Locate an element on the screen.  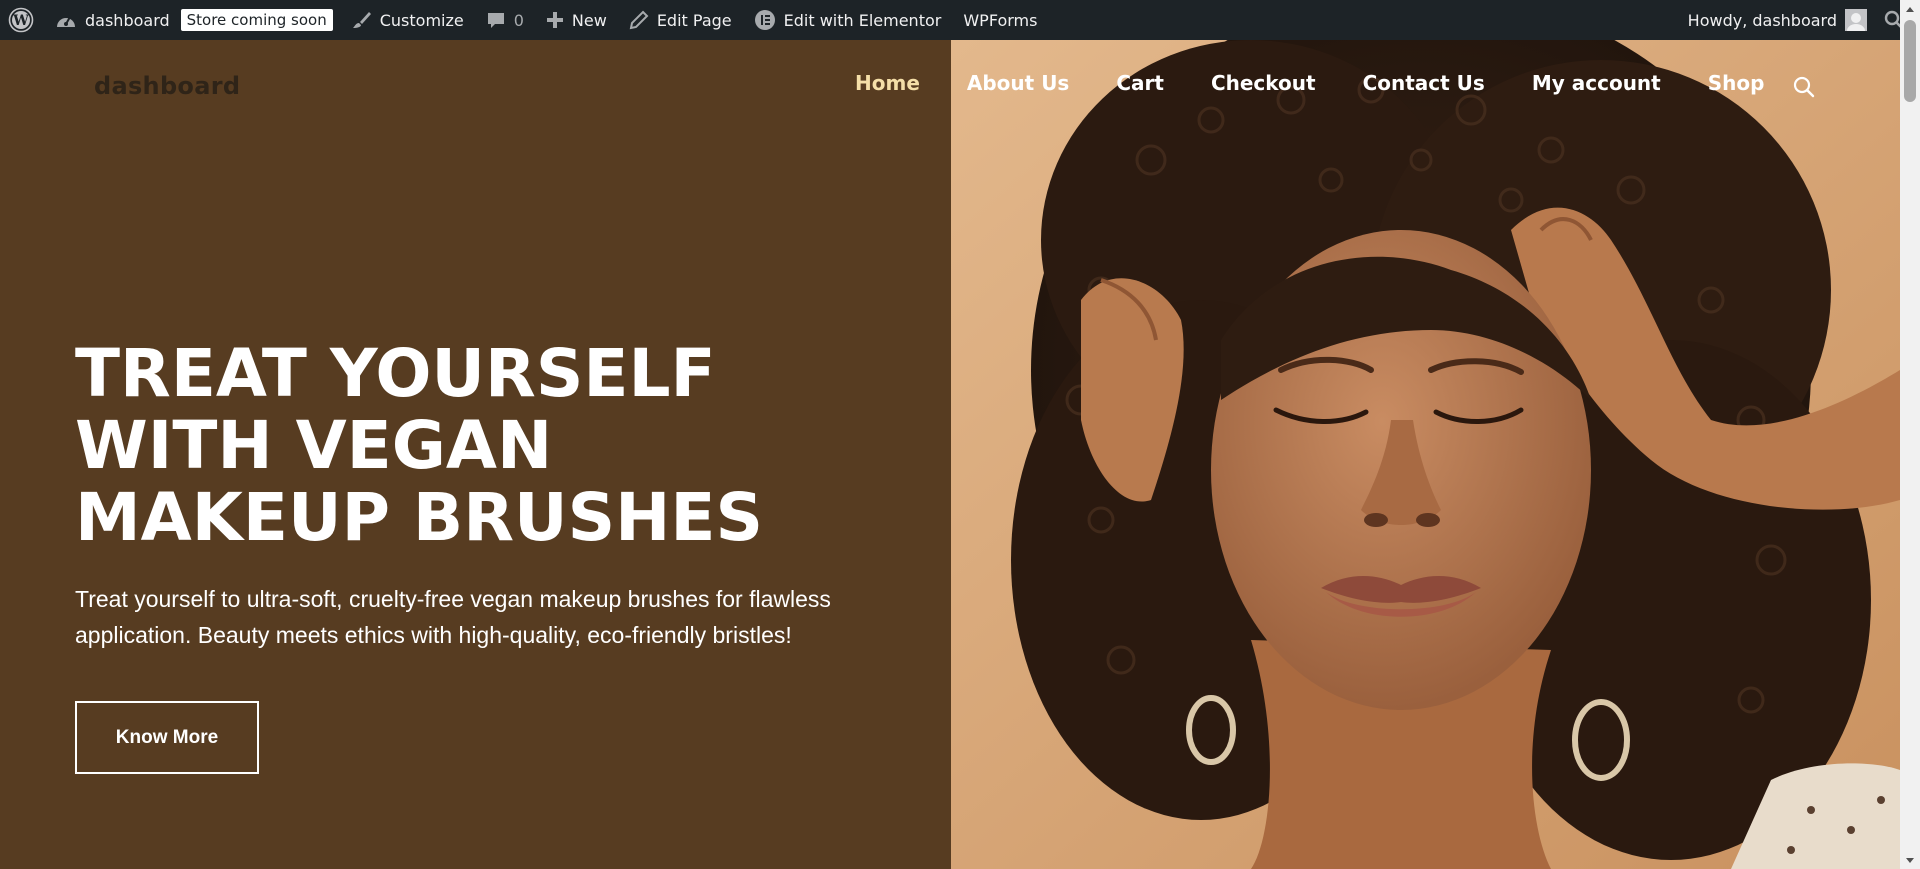
header-search-button is located at coordinates (1804, 89).